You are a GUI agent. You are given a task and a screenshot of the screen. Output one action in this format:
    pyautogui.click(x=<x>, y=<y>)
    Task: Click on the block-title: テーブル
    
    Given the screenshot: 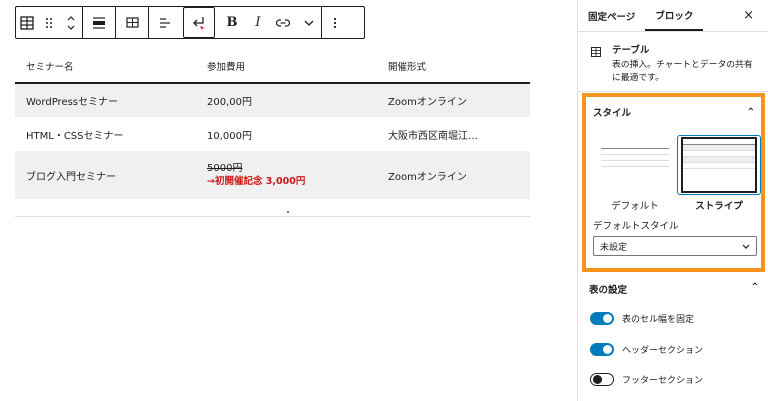 What is the action you would take?
    pyautogui.click(x=630, y=50)
    